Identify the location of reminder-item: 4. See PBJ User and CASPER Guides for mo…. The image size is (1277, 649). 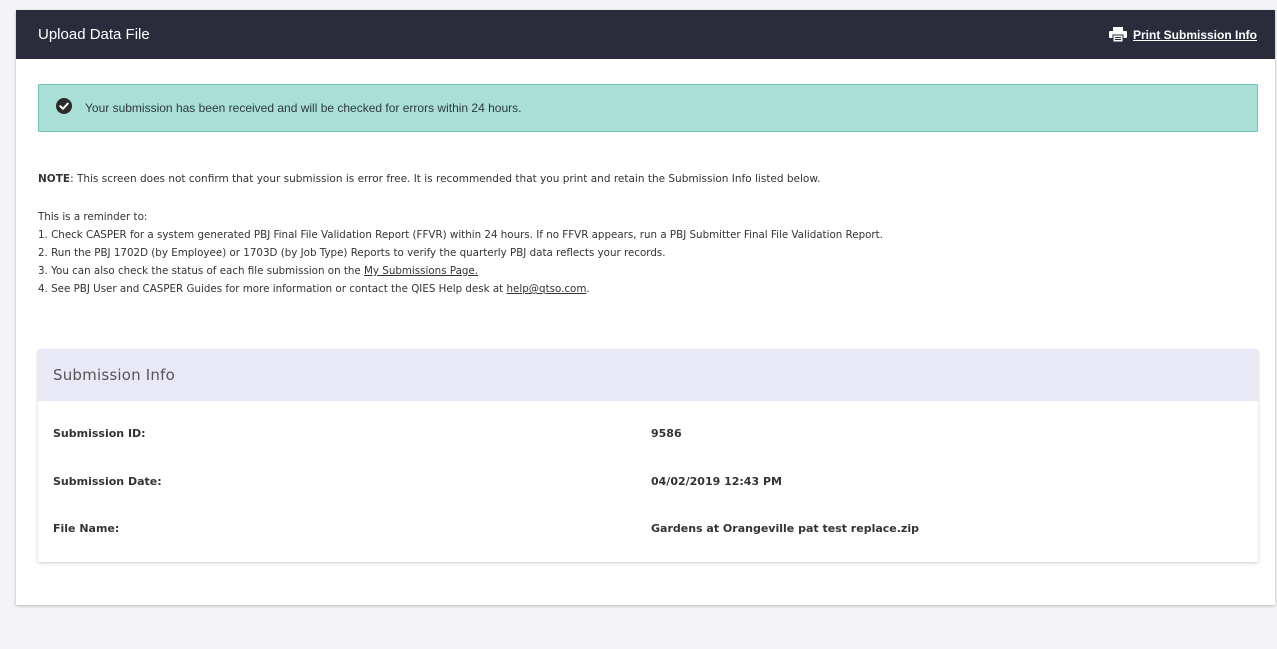
(460, 289).